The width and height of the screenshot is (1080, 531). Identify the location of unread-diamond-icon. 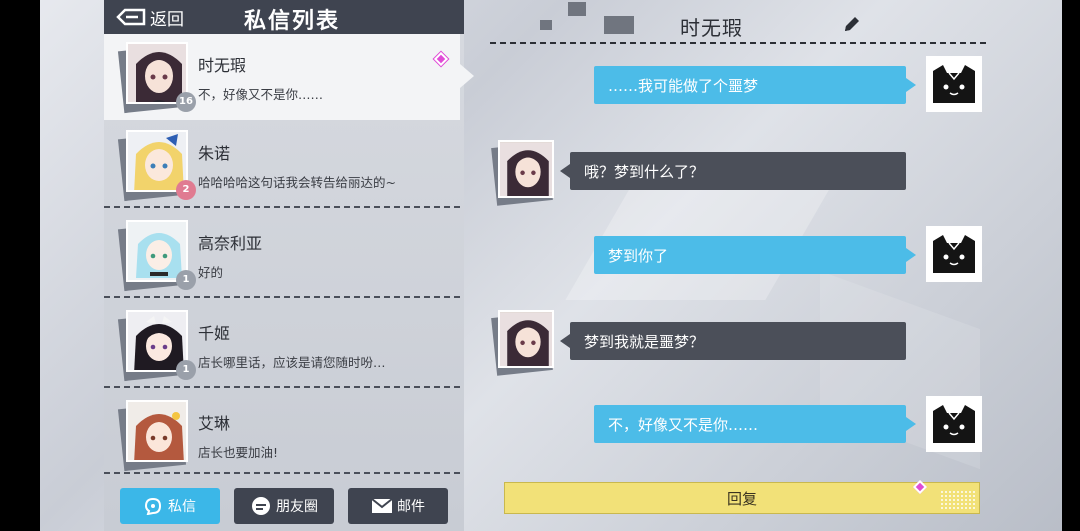
(441, 59).